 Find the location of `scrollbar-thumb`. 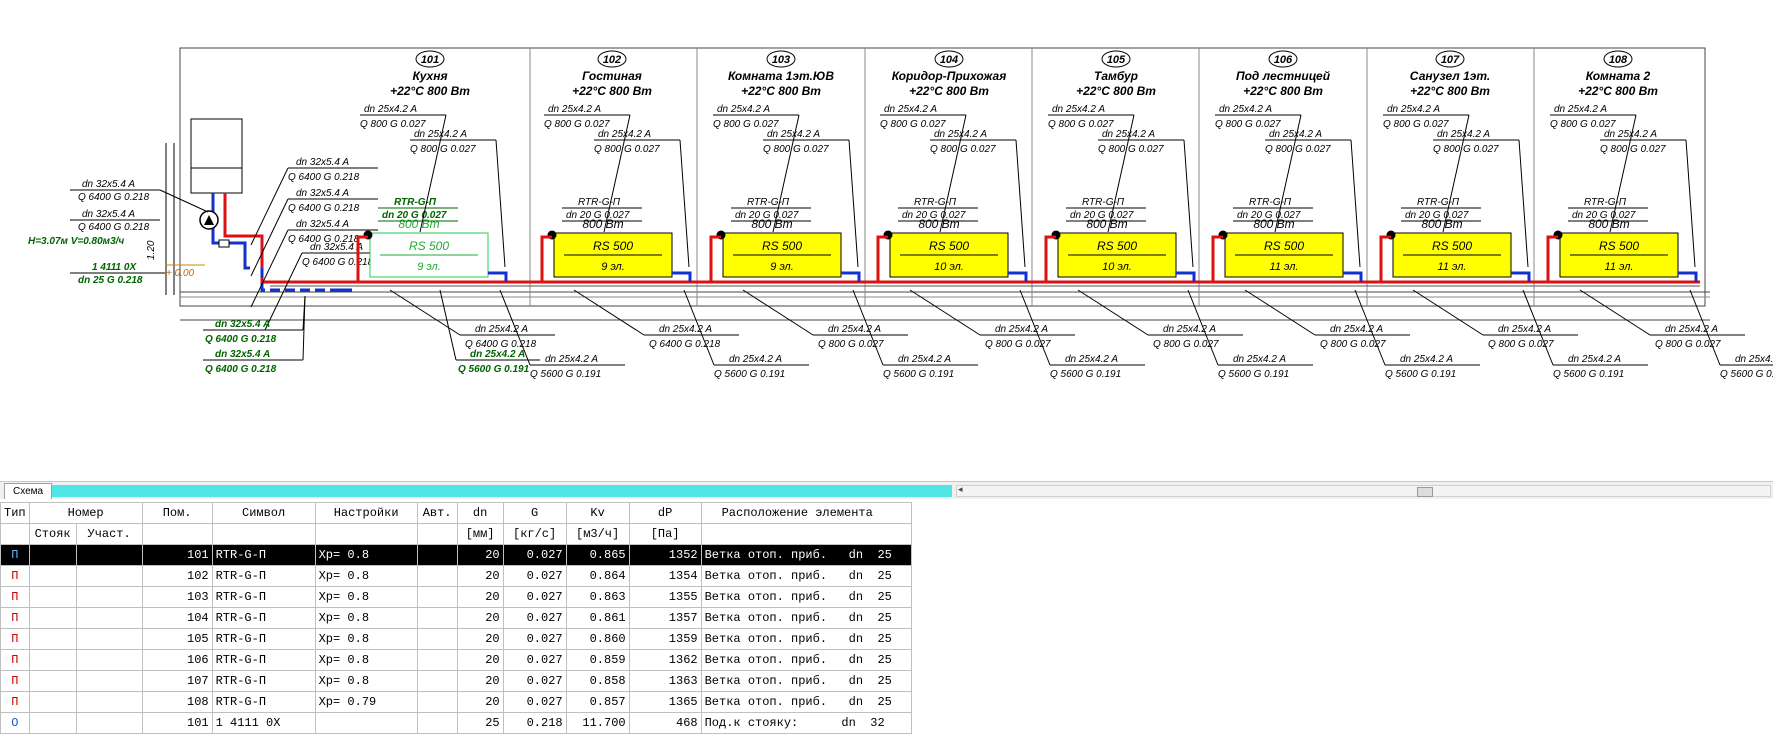

scrollbar-thumb is located at coordinates (1425, 492).